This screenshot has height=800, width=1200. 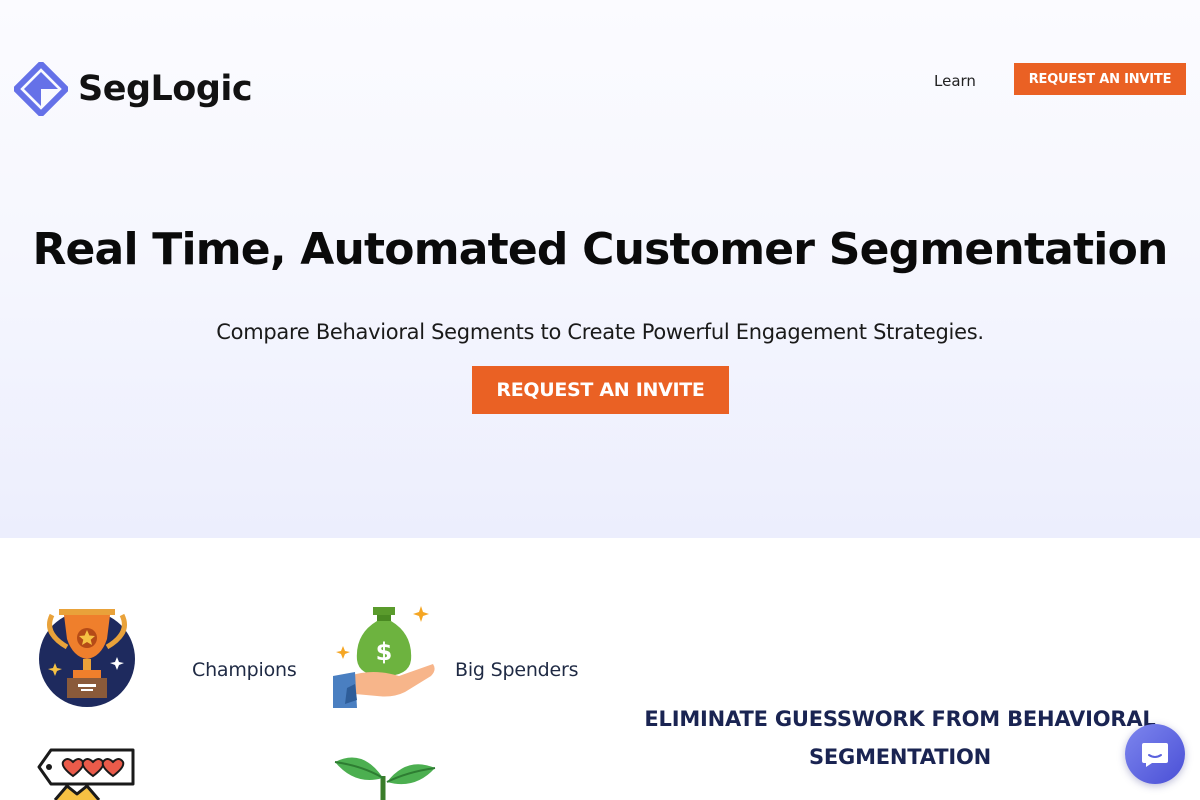 What do you see at coordinates (244, 670) in the screenshot?
I see `segment-champions-label: Champions` at bounding box center [244, 670].